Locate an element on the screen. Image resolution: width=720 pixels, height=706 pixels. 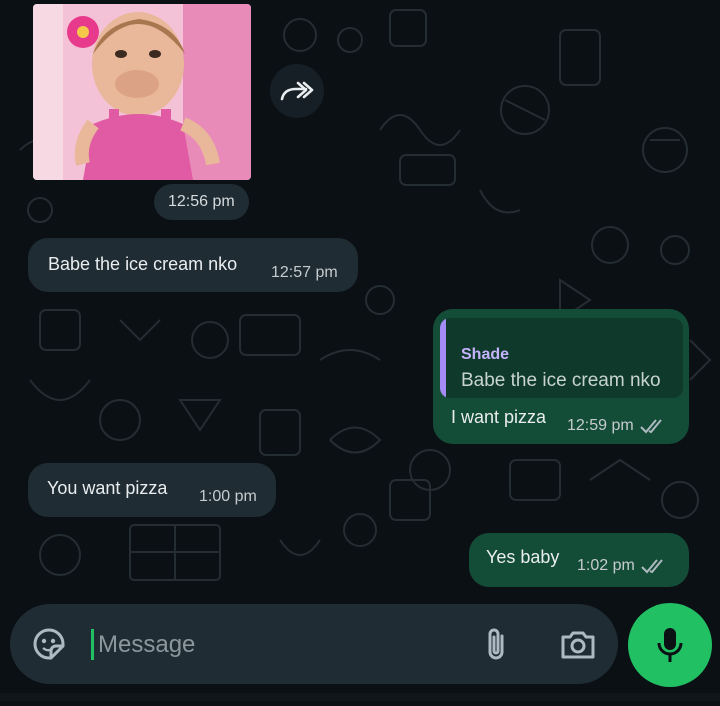
image-timestamp: 12:56 pm is located at coordinates (201, 202).